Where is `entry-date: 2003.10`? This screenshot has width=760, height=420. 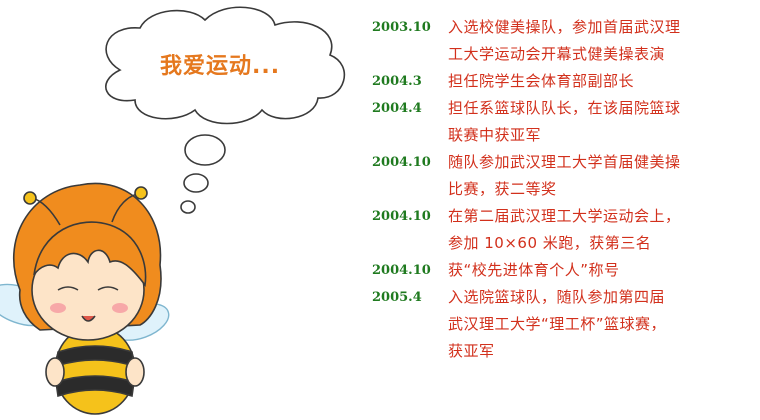
entry-date: 2003.10 is located at coordinates (401, 27).